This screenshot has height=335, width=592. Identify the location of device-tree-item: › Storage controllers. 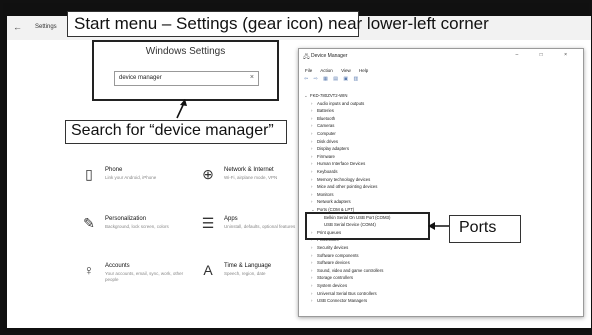
(332, 277).